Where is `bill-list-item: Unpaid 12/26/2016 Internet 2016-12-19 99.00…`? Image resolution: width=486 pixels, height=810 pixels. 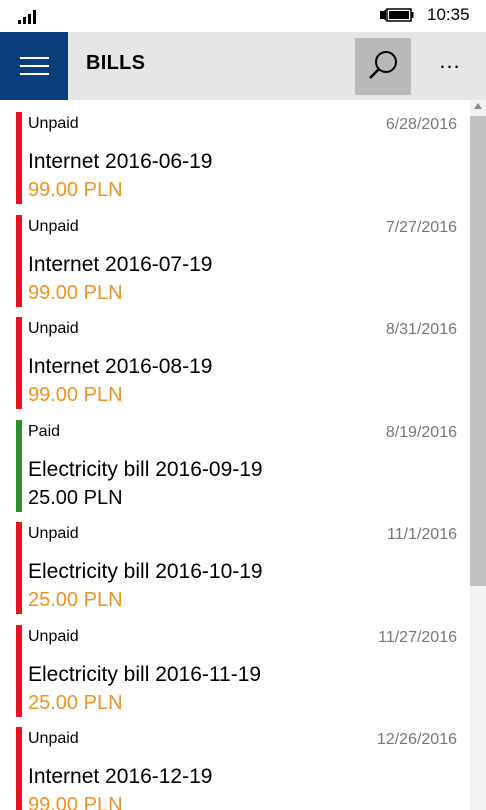
bill-list-item: Unpaid 12/26/2016 Internet 2016-12-19 99.00… is located at coordinates (241, 768).